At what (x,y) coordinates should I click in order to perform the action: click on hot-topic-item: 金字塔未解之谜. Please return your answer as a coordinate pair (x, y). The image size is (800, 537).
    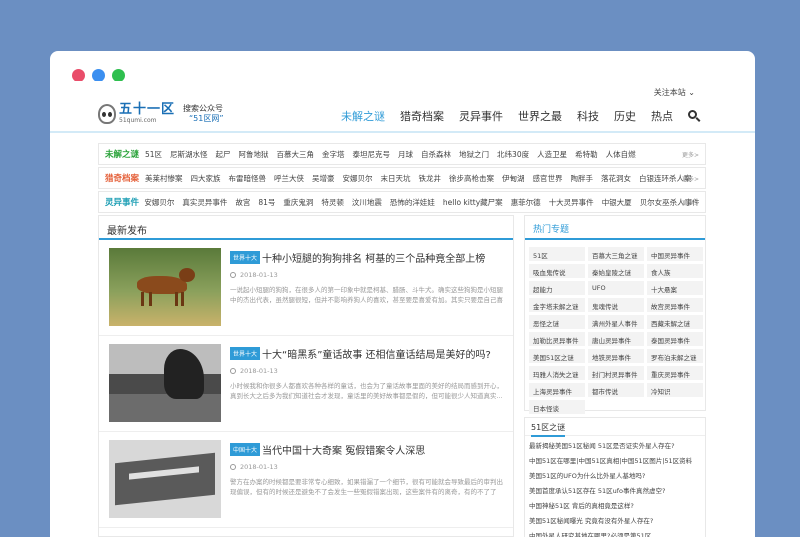
    Looking at the image, I should click on (557, 305).